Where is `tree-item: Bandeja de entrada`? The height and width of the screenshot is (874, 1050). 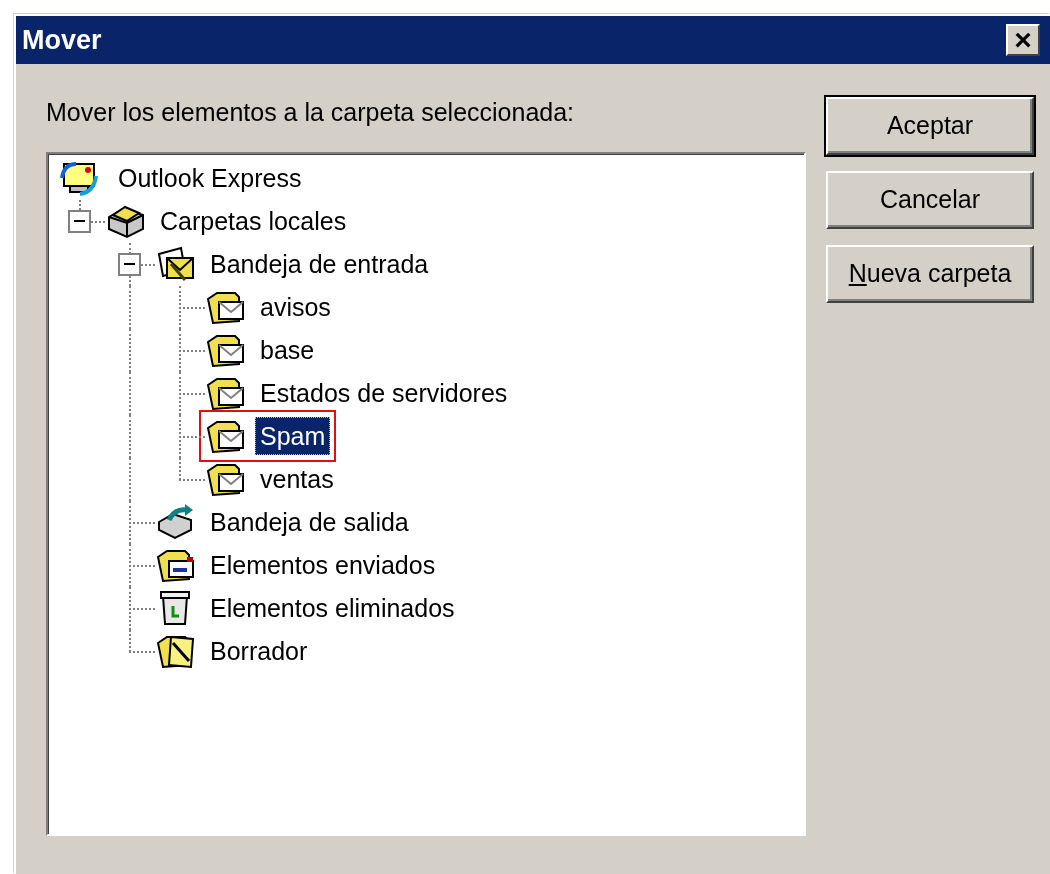 tree-item: Bandeja de entrada is located at coordinates (319, 264).